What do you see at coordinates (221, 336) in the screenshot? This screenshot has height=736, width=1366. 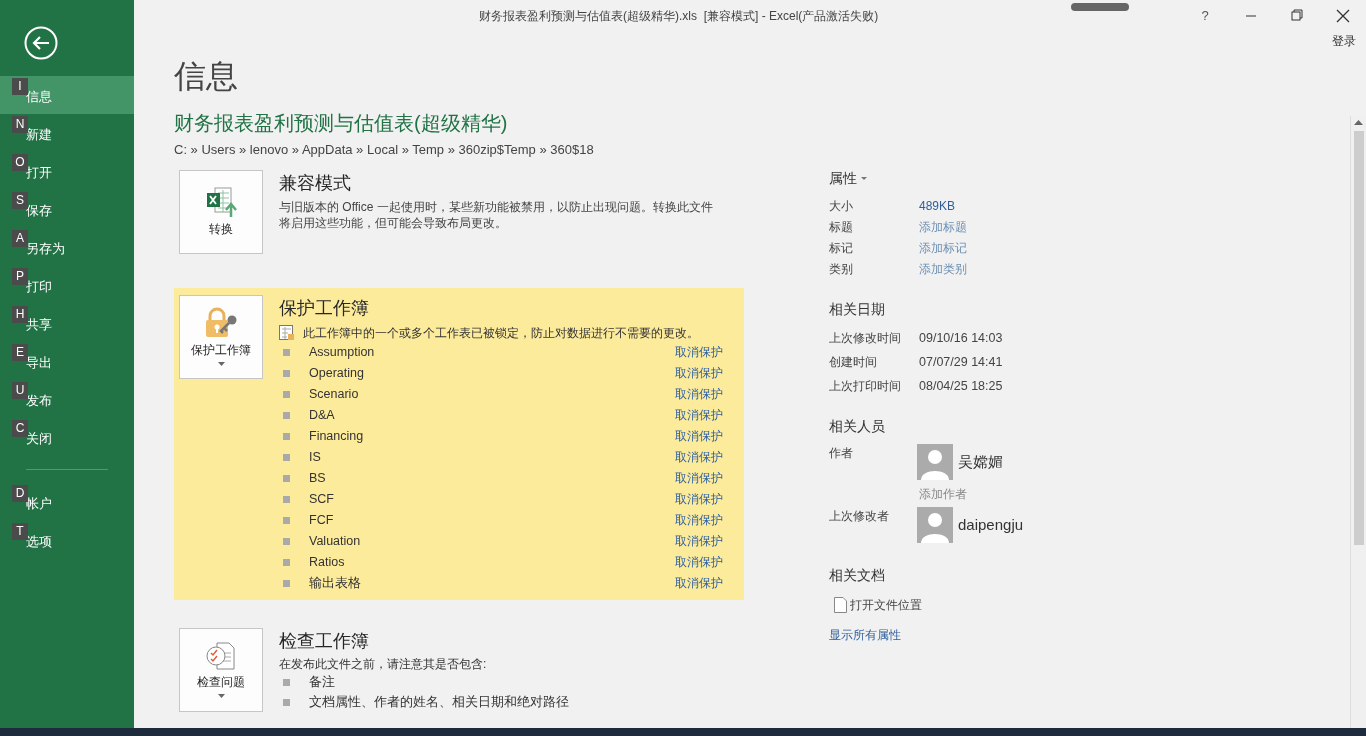 I see `action-button: 保护工作簿` at bounding box center [221, 336].